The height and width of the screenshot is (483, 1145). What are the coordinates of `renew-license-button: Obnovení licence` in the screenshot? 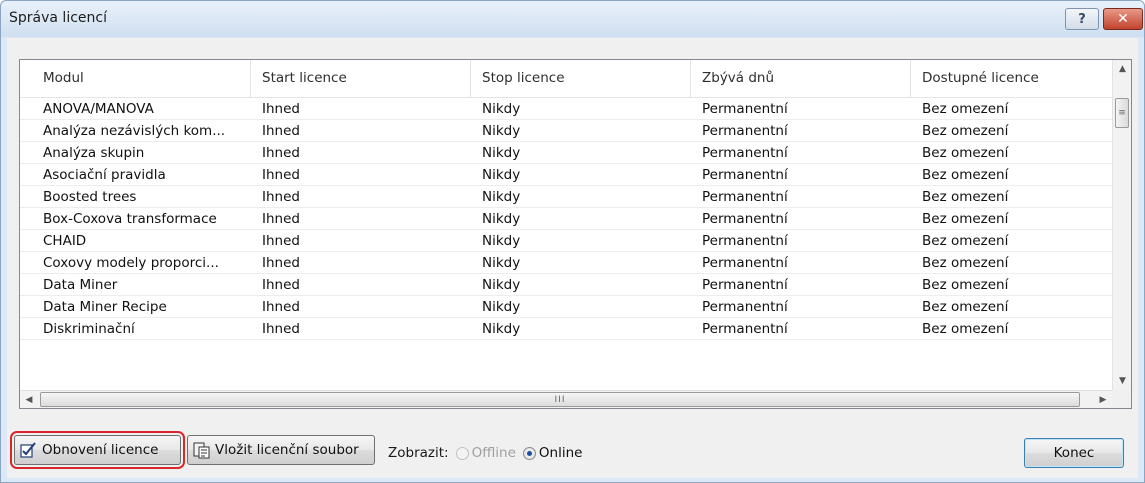 It's located at (97, 450).